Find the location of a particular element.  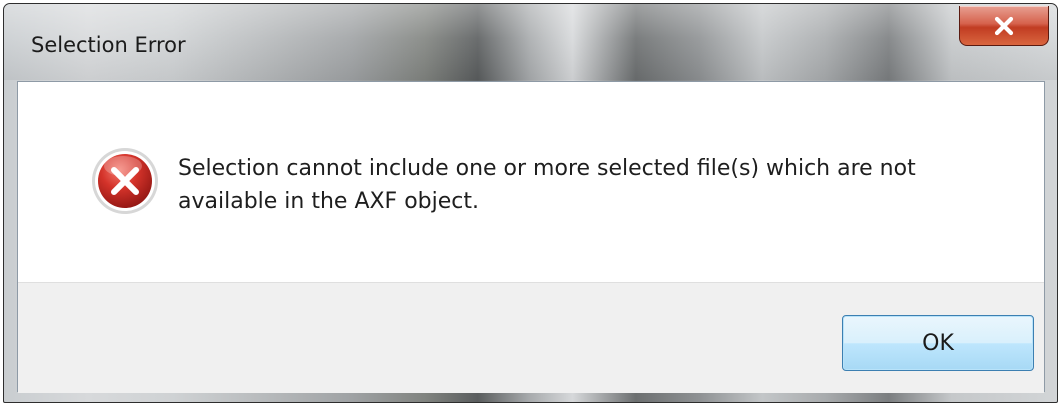

close-button is located at coordinates (1004, 26).